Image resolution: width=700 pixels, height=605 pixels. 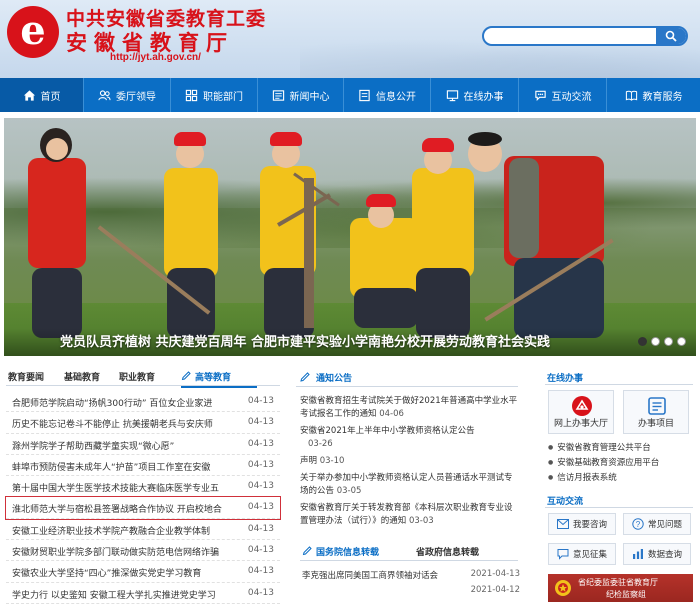 I want to click on nav-item-leaders: 委厅领导, so click(x=127, y=95).